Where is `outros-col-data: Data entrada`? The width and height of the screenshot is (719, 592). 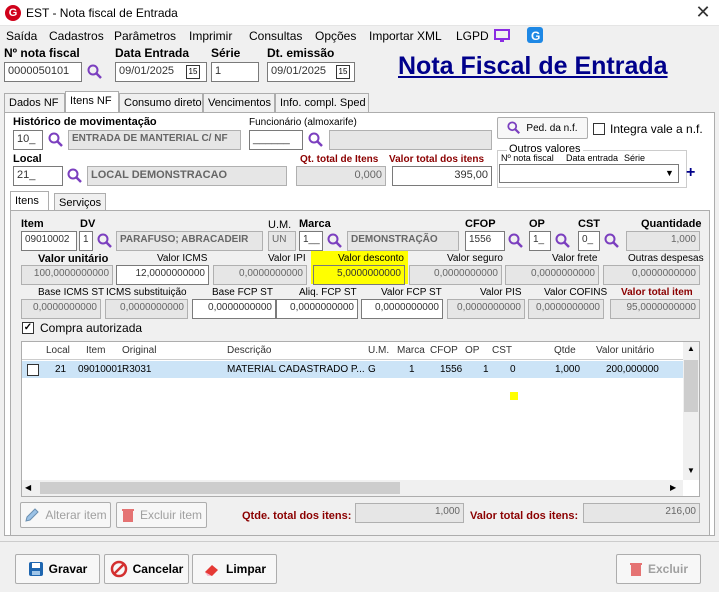 outros-col-data: Data entrada is located at coordinates (592, 158).